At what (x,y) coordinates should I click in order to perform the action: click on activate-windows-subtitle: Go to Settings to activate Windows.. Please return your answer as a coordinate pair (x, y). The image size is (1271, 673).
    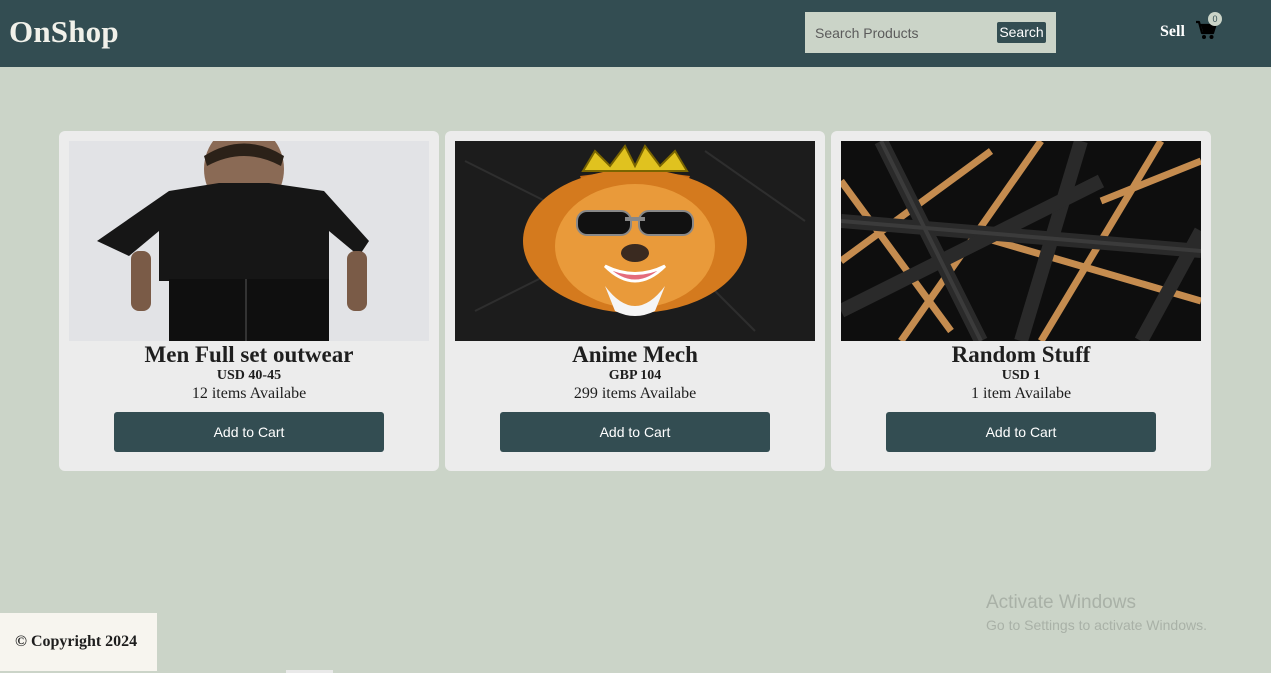
    Looking at the image, I should click on (1096, 625).